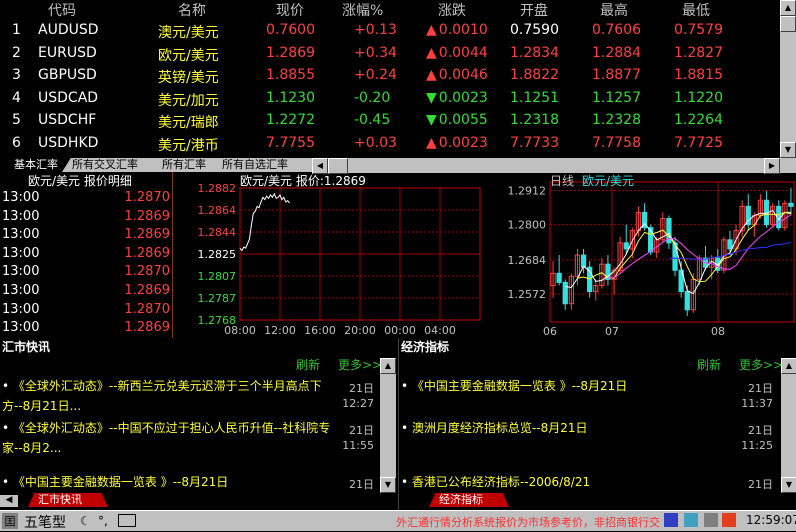 This screenshot has width=796, height=532. Describe the element at coordinates (469, 500) in the screenshot. I see `tab-econ: 经济指标` at that location.